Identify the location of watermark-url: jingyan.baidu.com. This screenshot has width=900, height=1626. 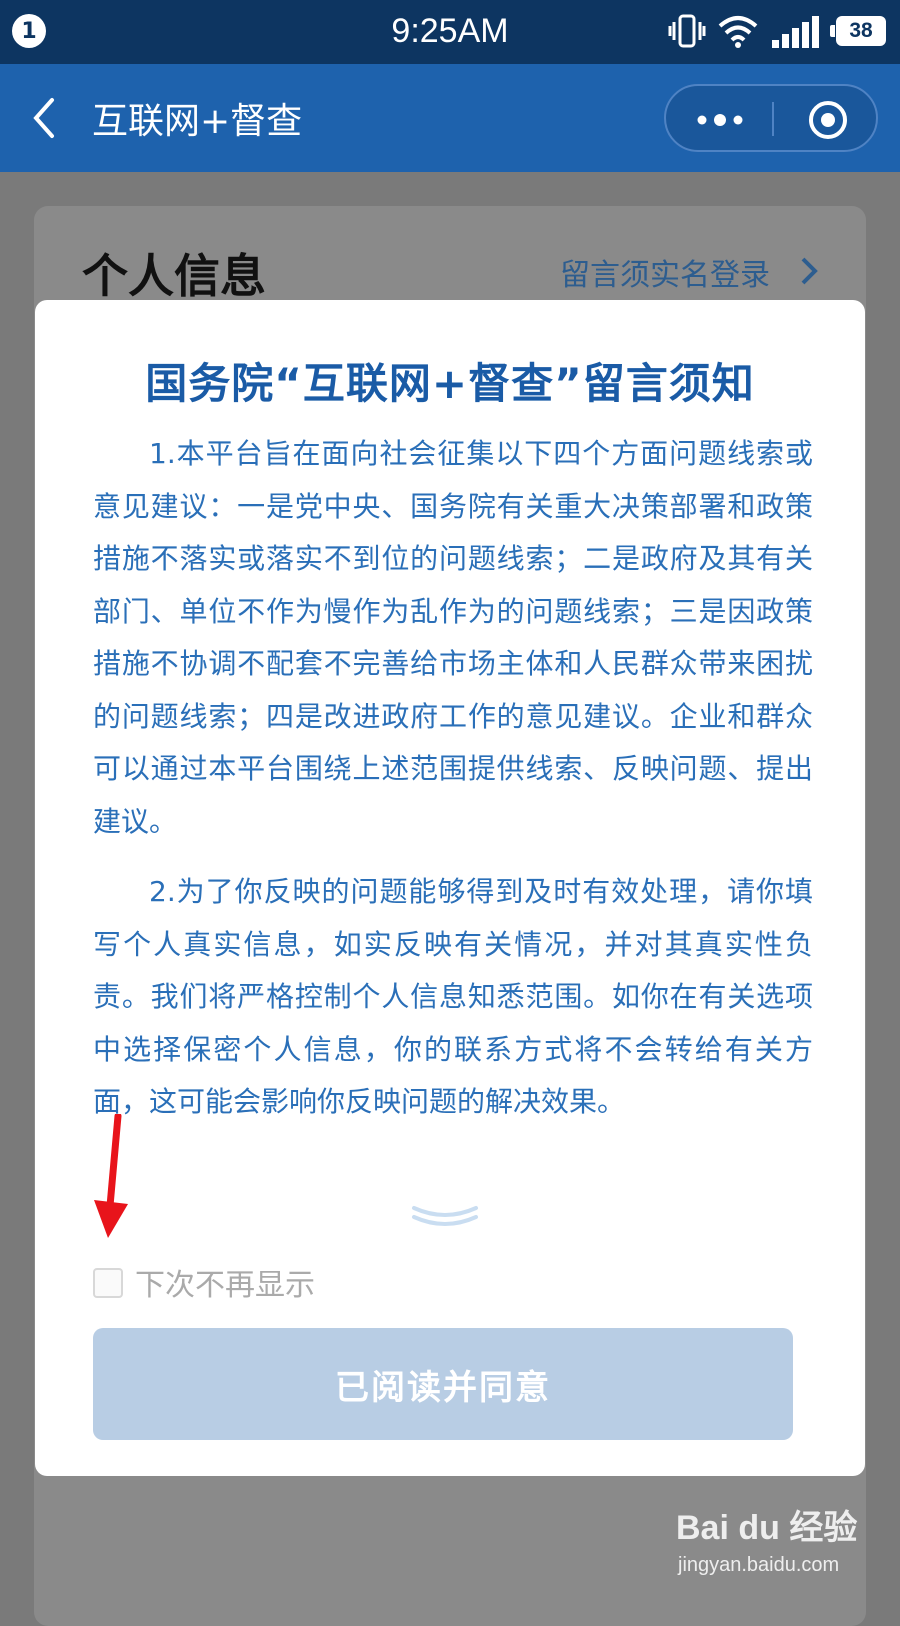
(759, 1565).